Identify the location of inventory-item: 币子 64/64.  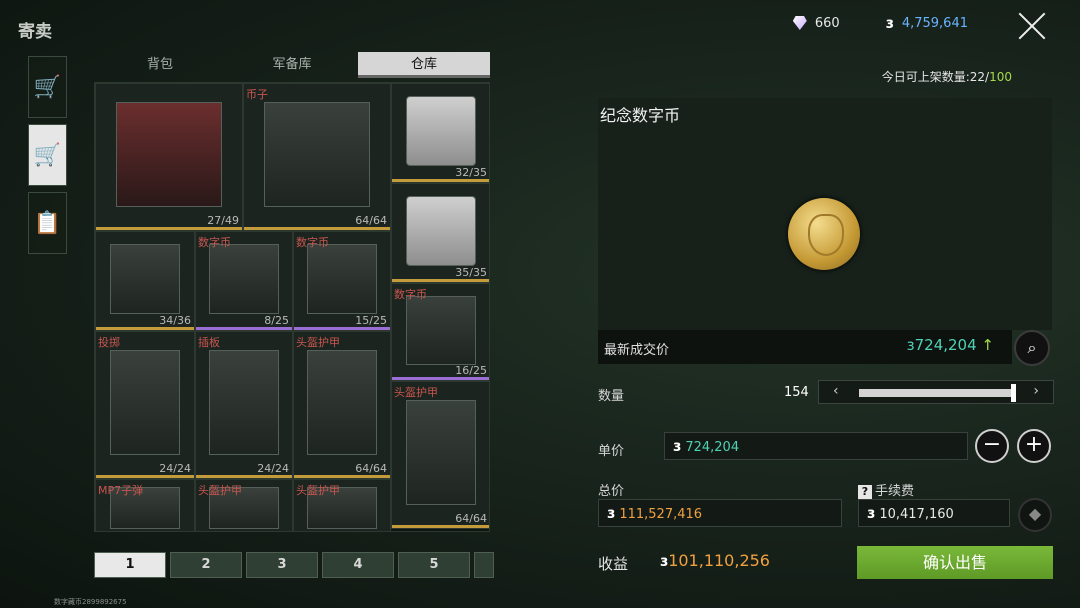
(317, 157).